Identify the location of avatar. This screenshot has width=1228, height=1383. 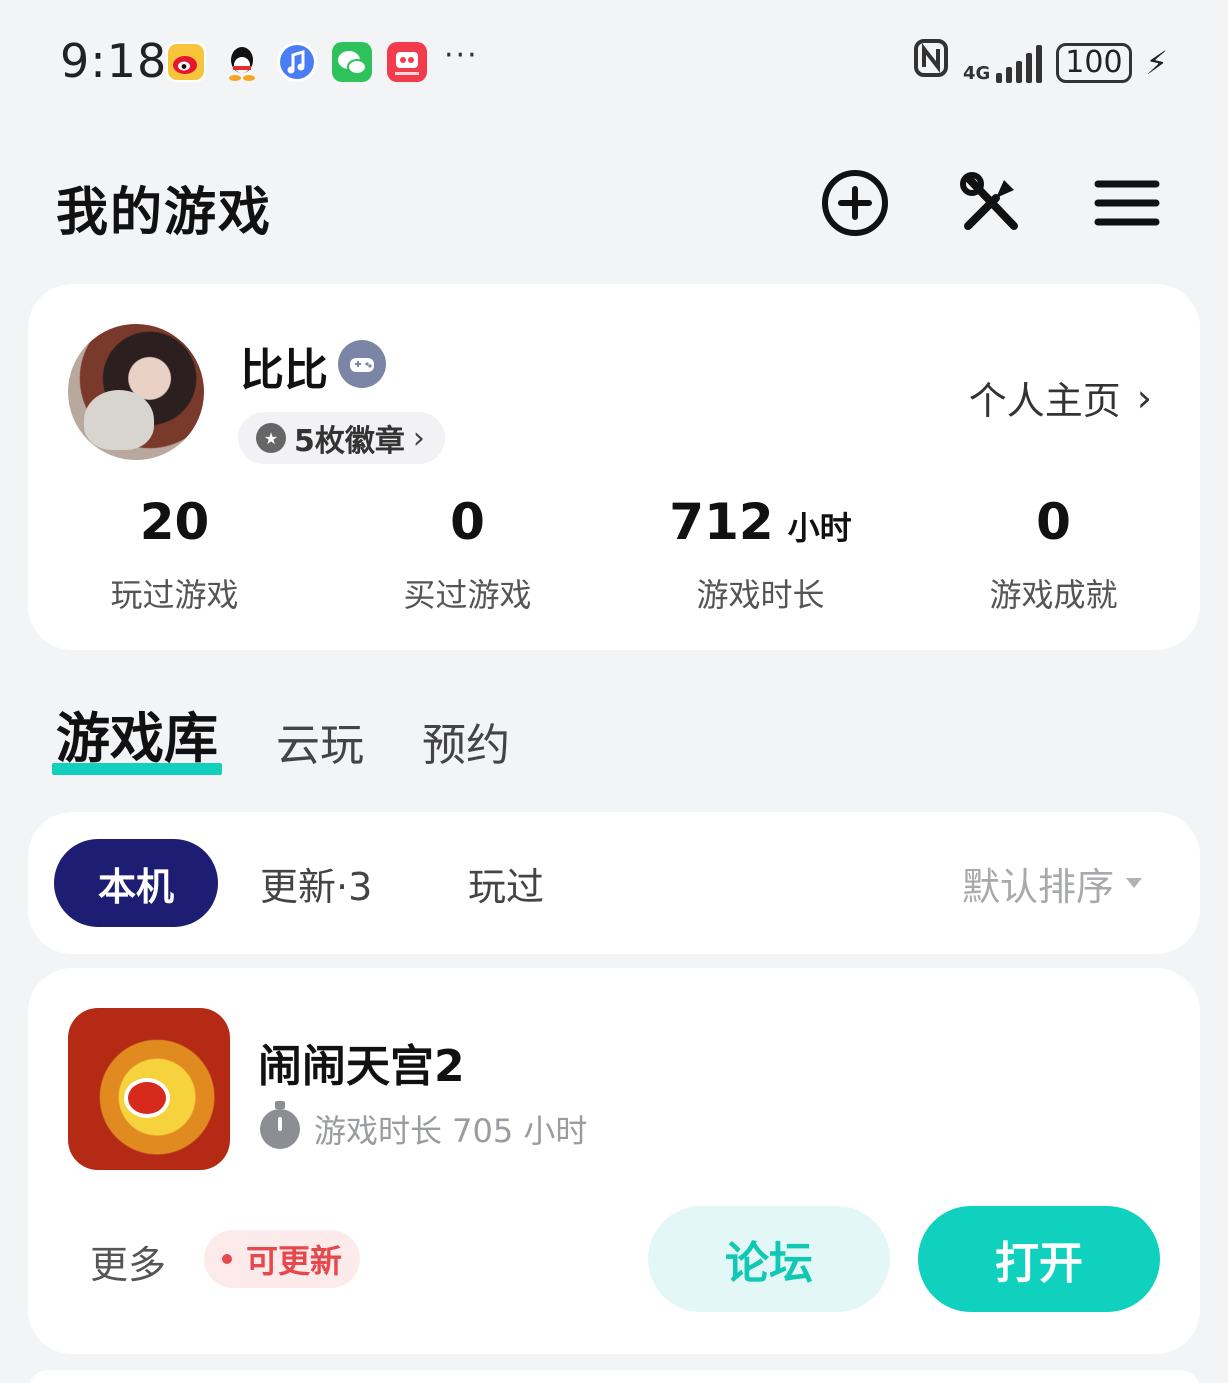
(136, 392).